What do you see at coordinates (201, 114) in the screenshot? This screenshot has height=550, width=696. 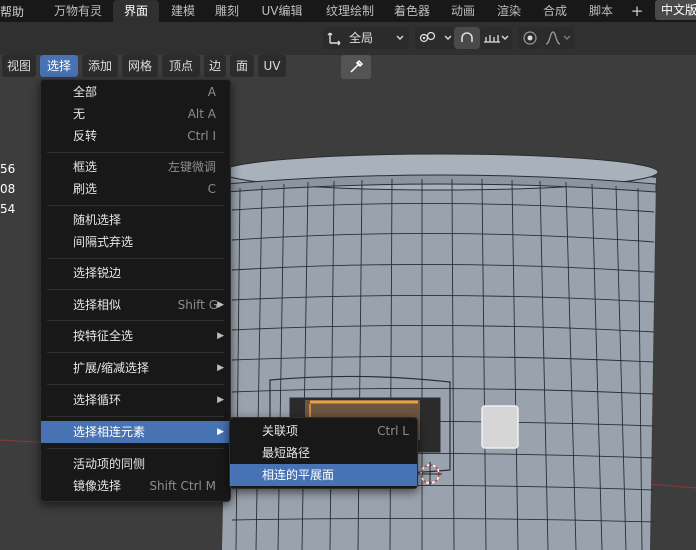 I see `menu-item-shortcut: Alt A` at bounding box center [201, 114].